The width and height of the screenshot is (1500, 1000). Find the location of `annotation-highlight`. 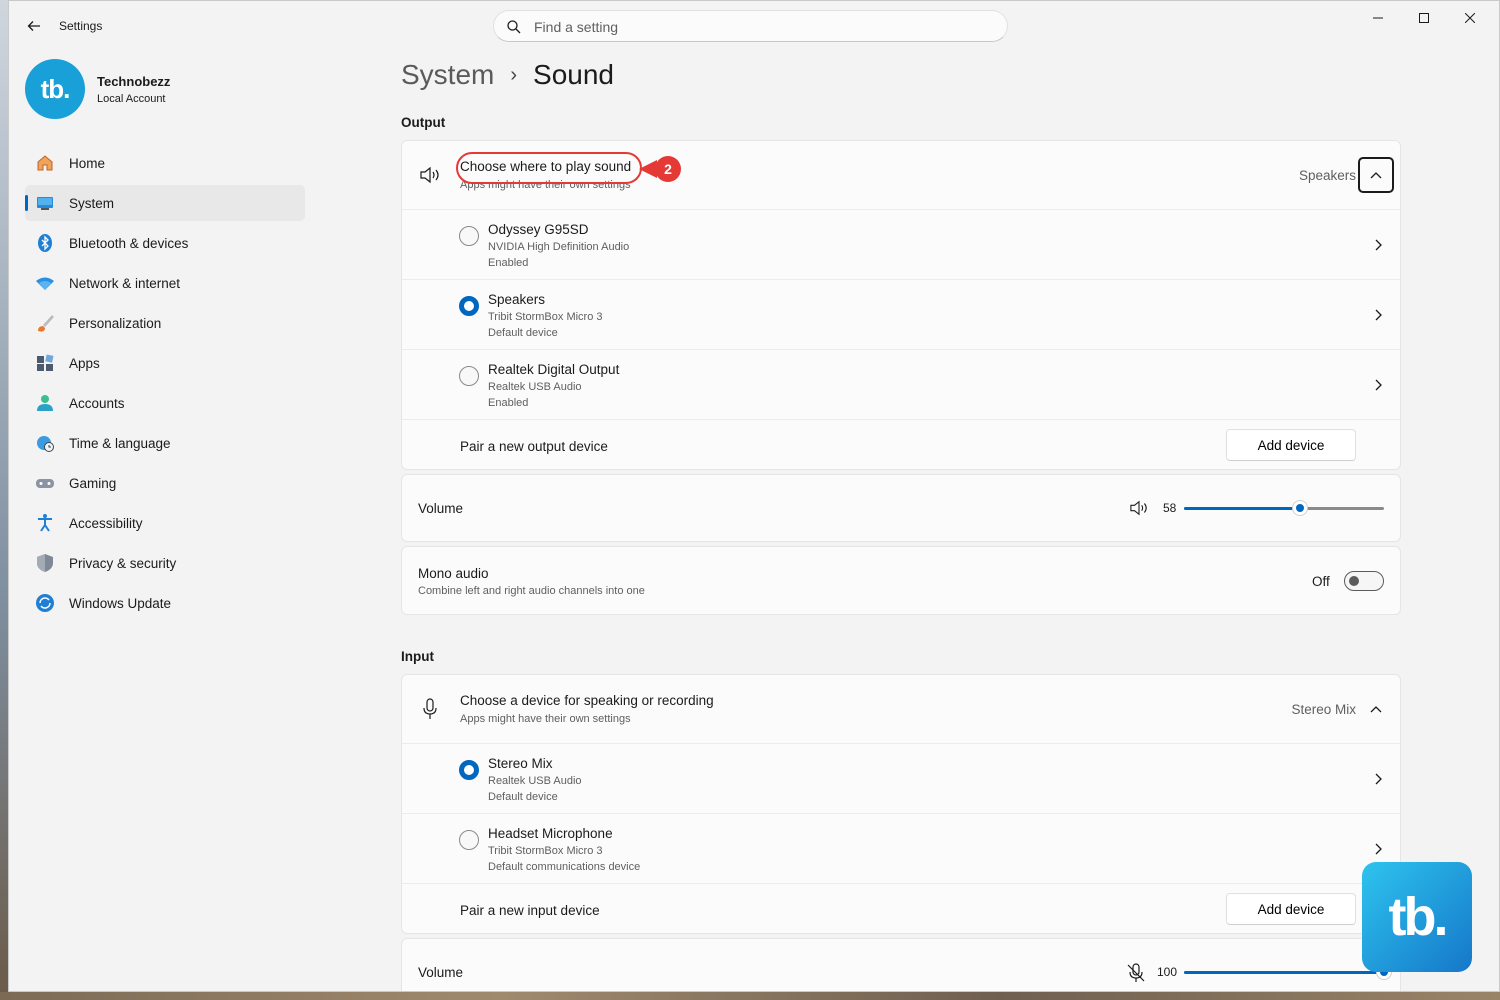

annotation-highlight is located at coordinates (549, 168).